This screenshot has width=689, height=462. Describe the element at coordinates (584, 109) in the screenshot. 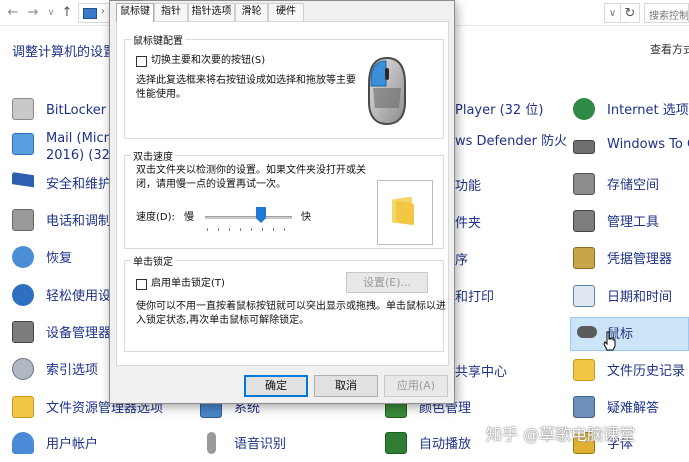

I see `internet-options-icon` at that location.